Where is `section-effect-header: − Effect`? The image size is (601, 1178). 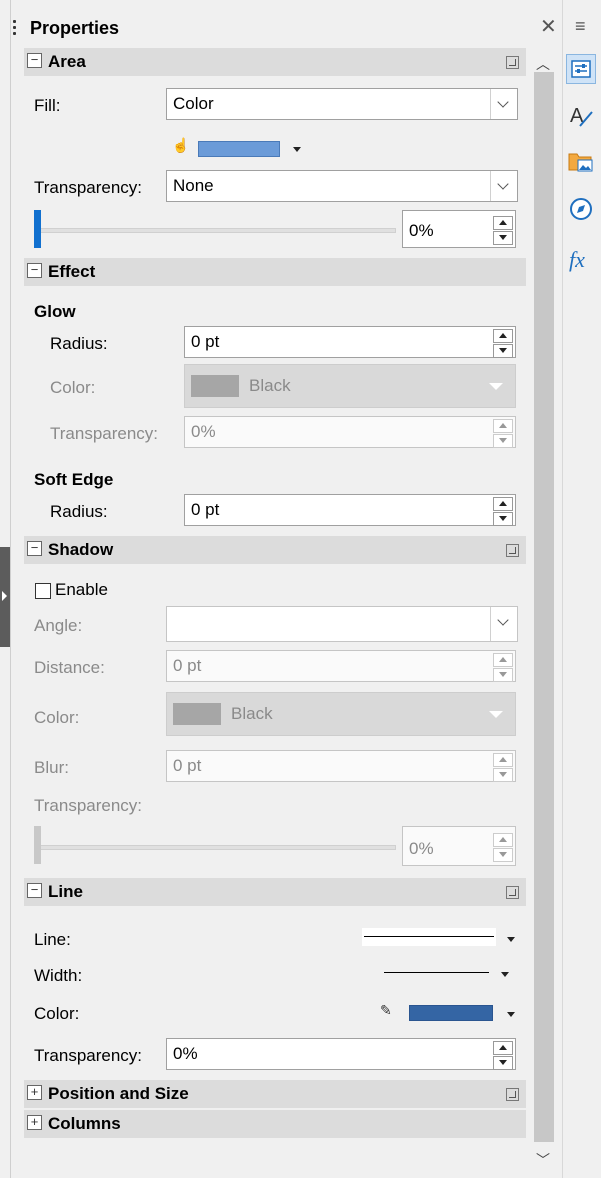
section-effect-header: − Effect is located at coordinates (275, 272).